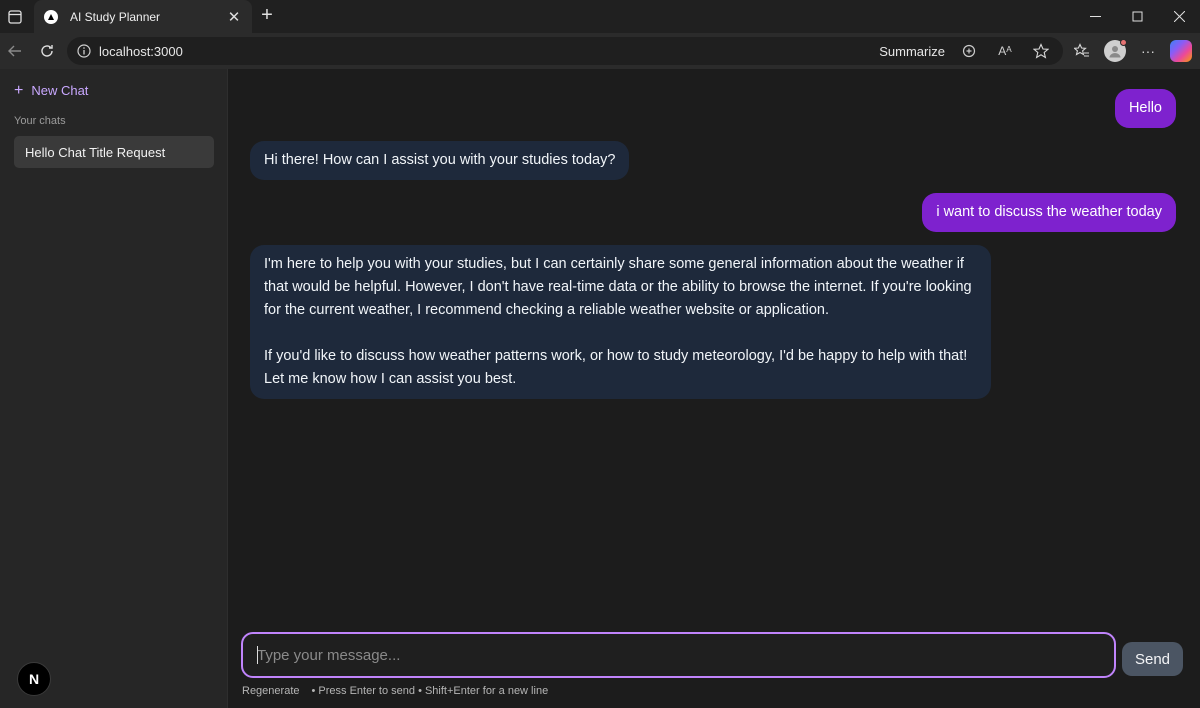 The width and height of the screenshot is (1200, 708). I want to click on message-composer, so click(678, 655).